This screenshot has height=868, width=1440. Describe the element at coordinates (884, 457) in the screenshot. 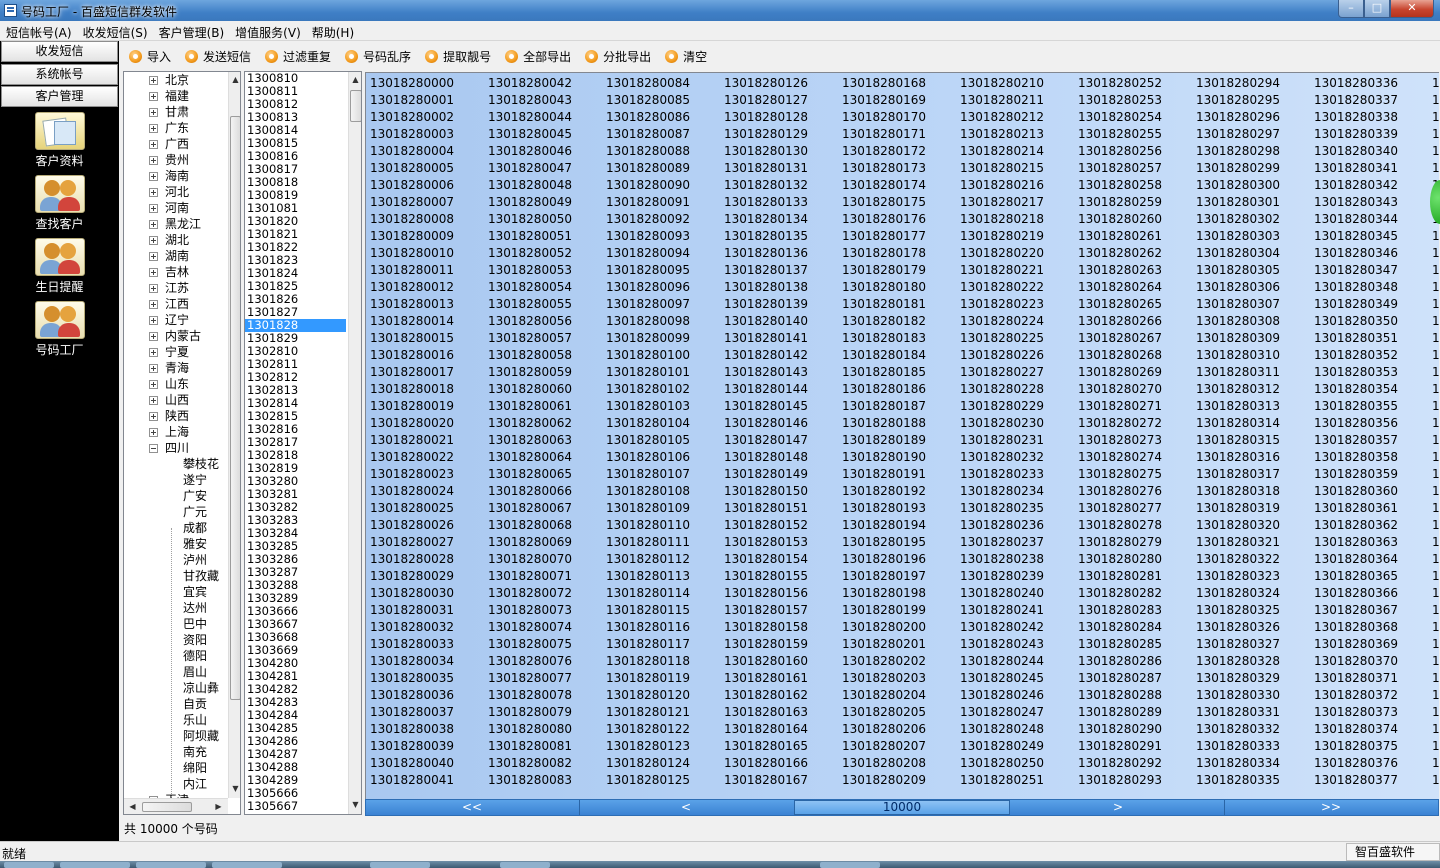

I see `number-cell: 13018280190` at that location.